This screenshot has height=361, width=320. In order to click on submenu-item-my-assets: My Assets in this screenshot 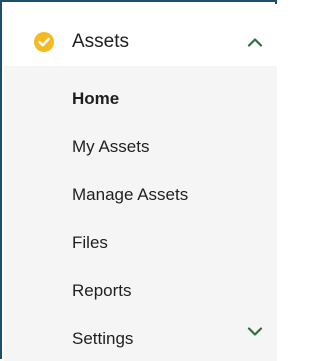, I will do `click(110, 147)`.